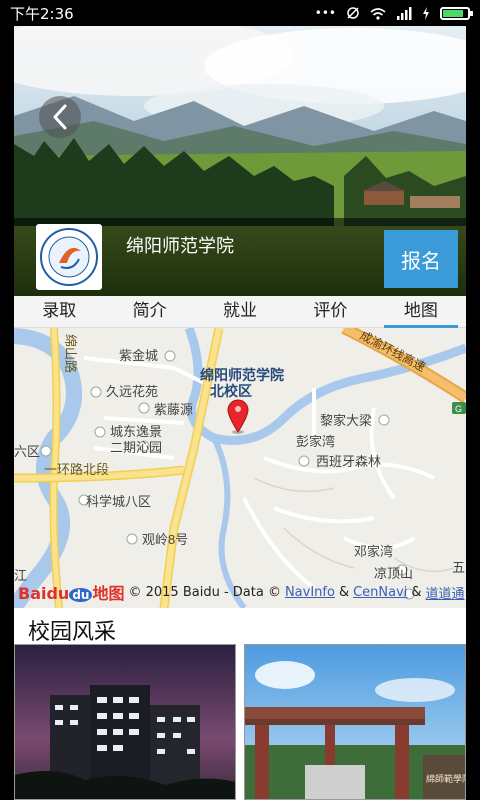 This screenshot has height=800, width=480. I want to click on signup-button: 报名, so click(421, 259).